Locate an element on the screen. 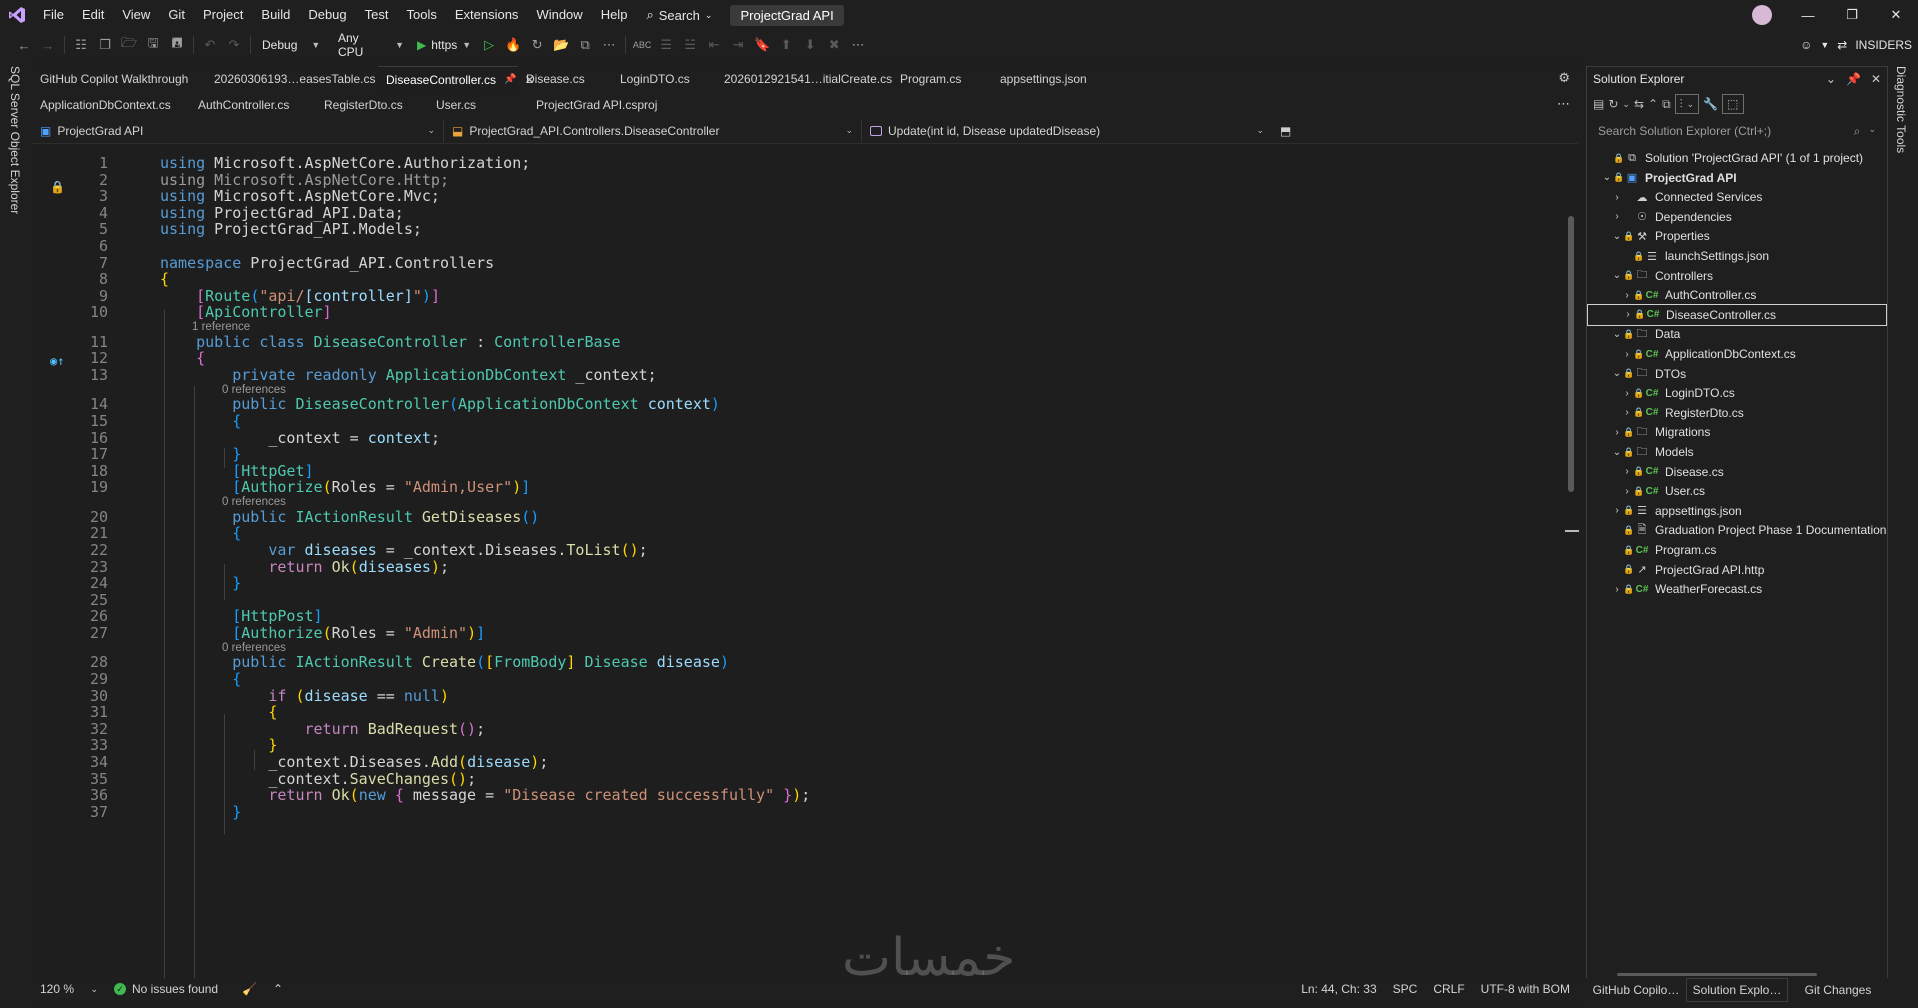 This screenshot has width=1918, height=1008. switch-views-icon: ▤ is located at coordinates (1598, 104).